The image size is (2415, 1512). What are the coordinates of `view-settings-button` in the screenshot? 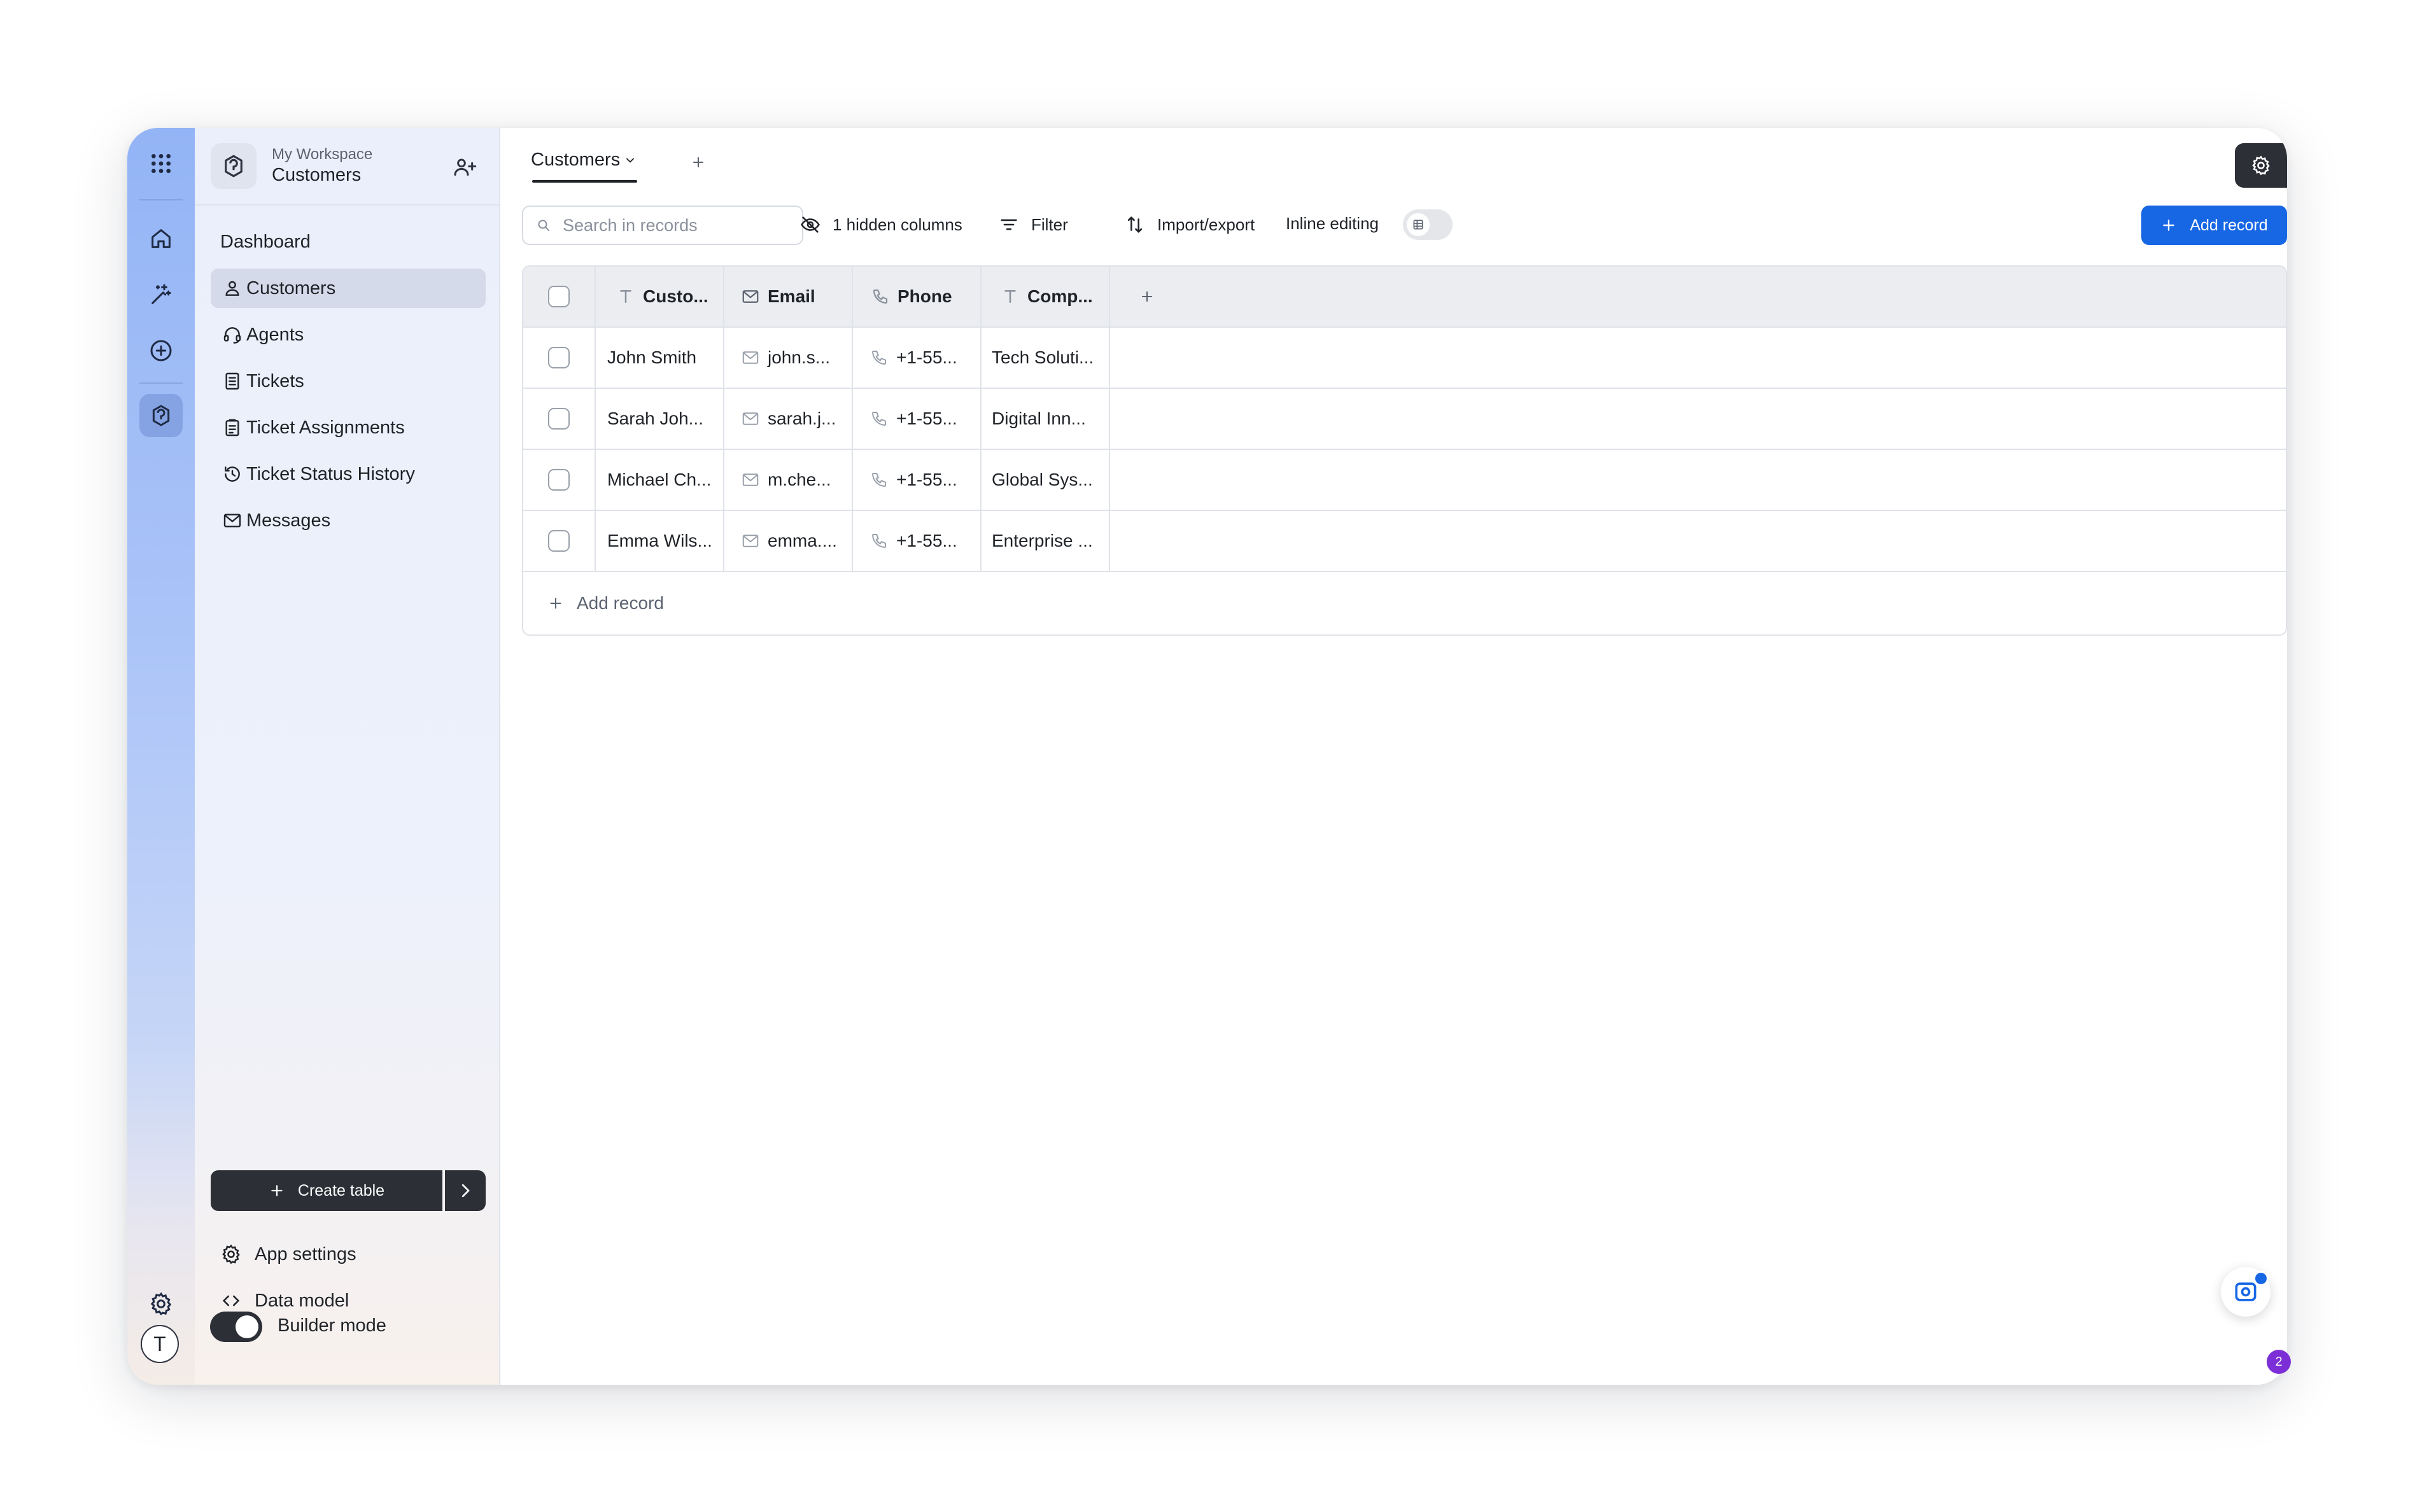 It's located at (2261, 165).